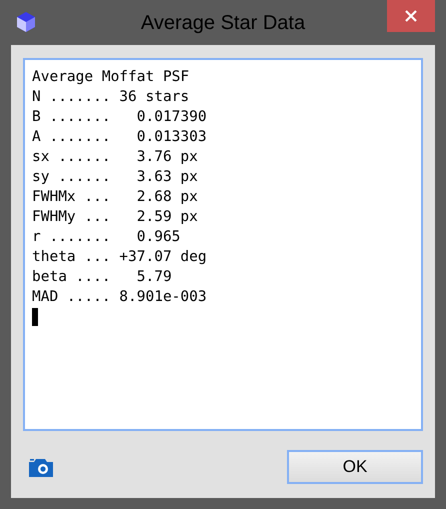  What do you see at coordinates (119, 297) in the screenshot?
I see `output-line: MAD ..... 8.901e-003` at bounding box center [119, 297].